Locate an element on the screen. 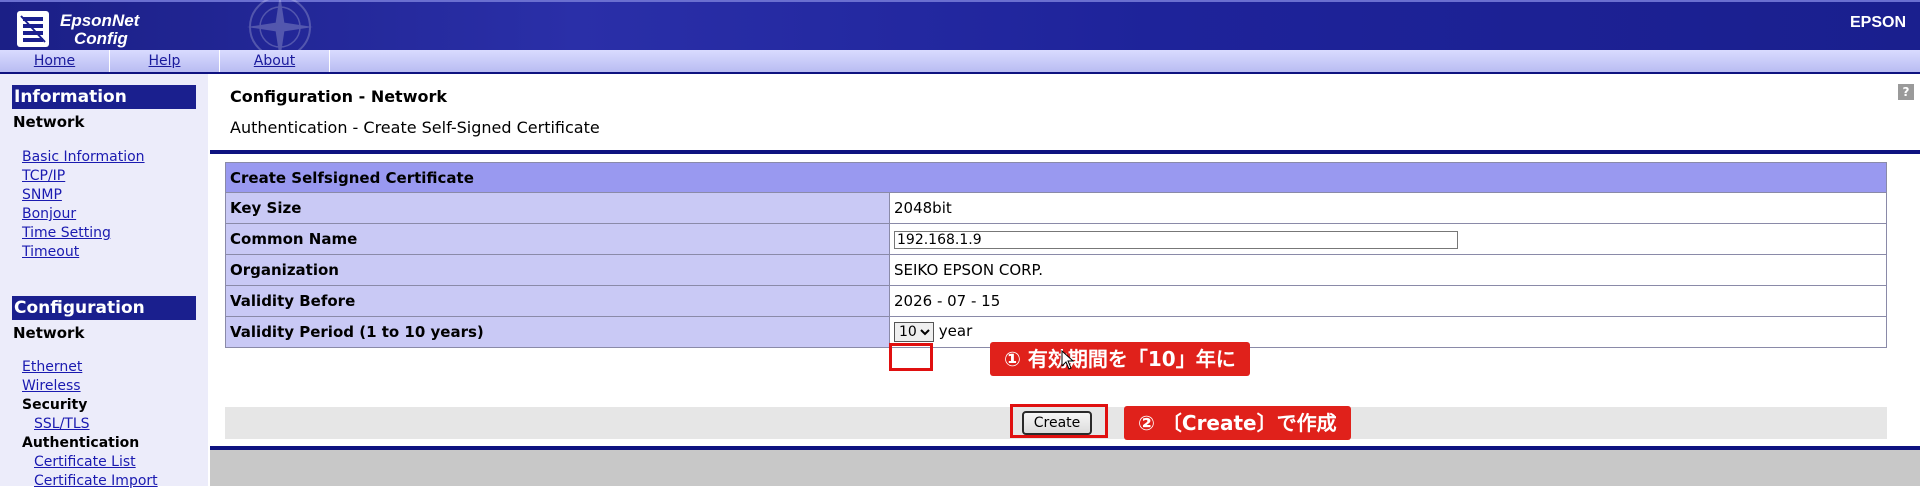  sidebar-link-basic-information: Basic Information is located at coordinates (83, 157).